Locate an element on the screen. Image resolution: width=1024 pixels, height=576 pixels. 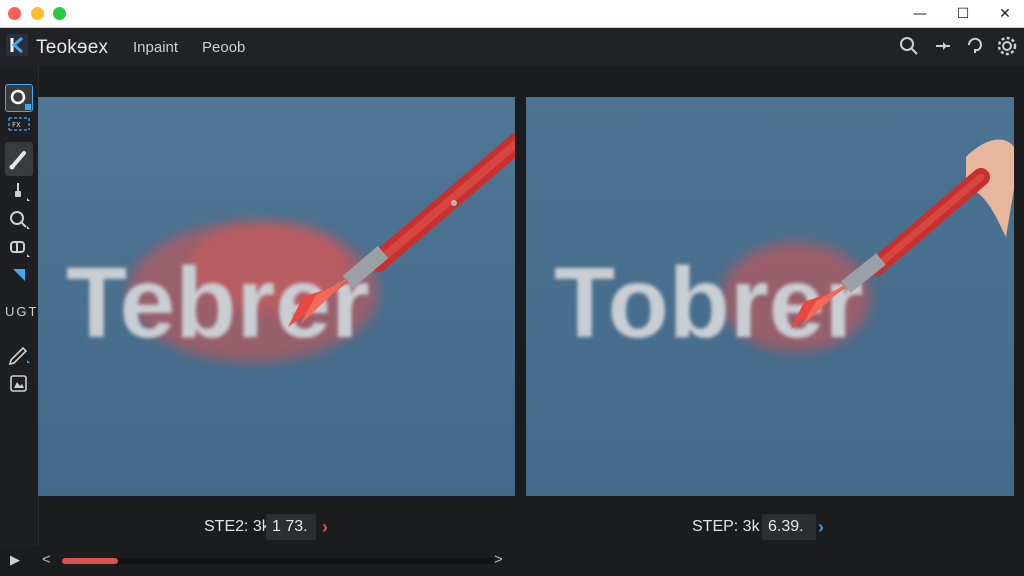
os-title-bar: — ☐ ✕ is located at coordinates (512, 14).